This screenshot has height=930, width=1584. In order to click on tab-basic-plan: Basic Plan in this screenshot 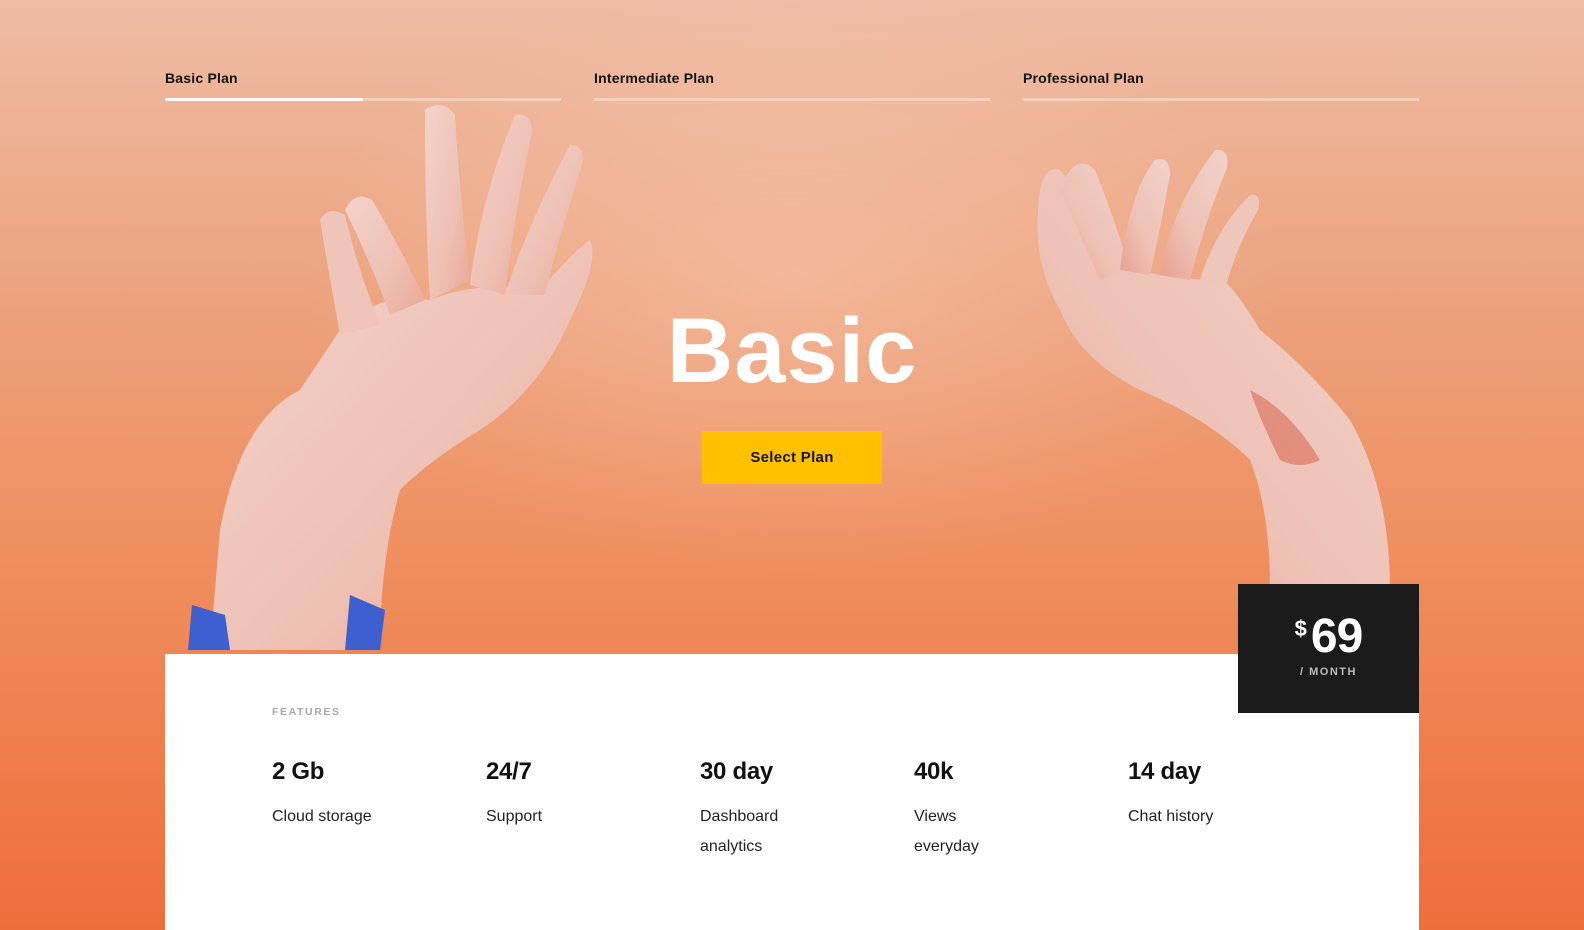, I will do `click(363, 85)`.